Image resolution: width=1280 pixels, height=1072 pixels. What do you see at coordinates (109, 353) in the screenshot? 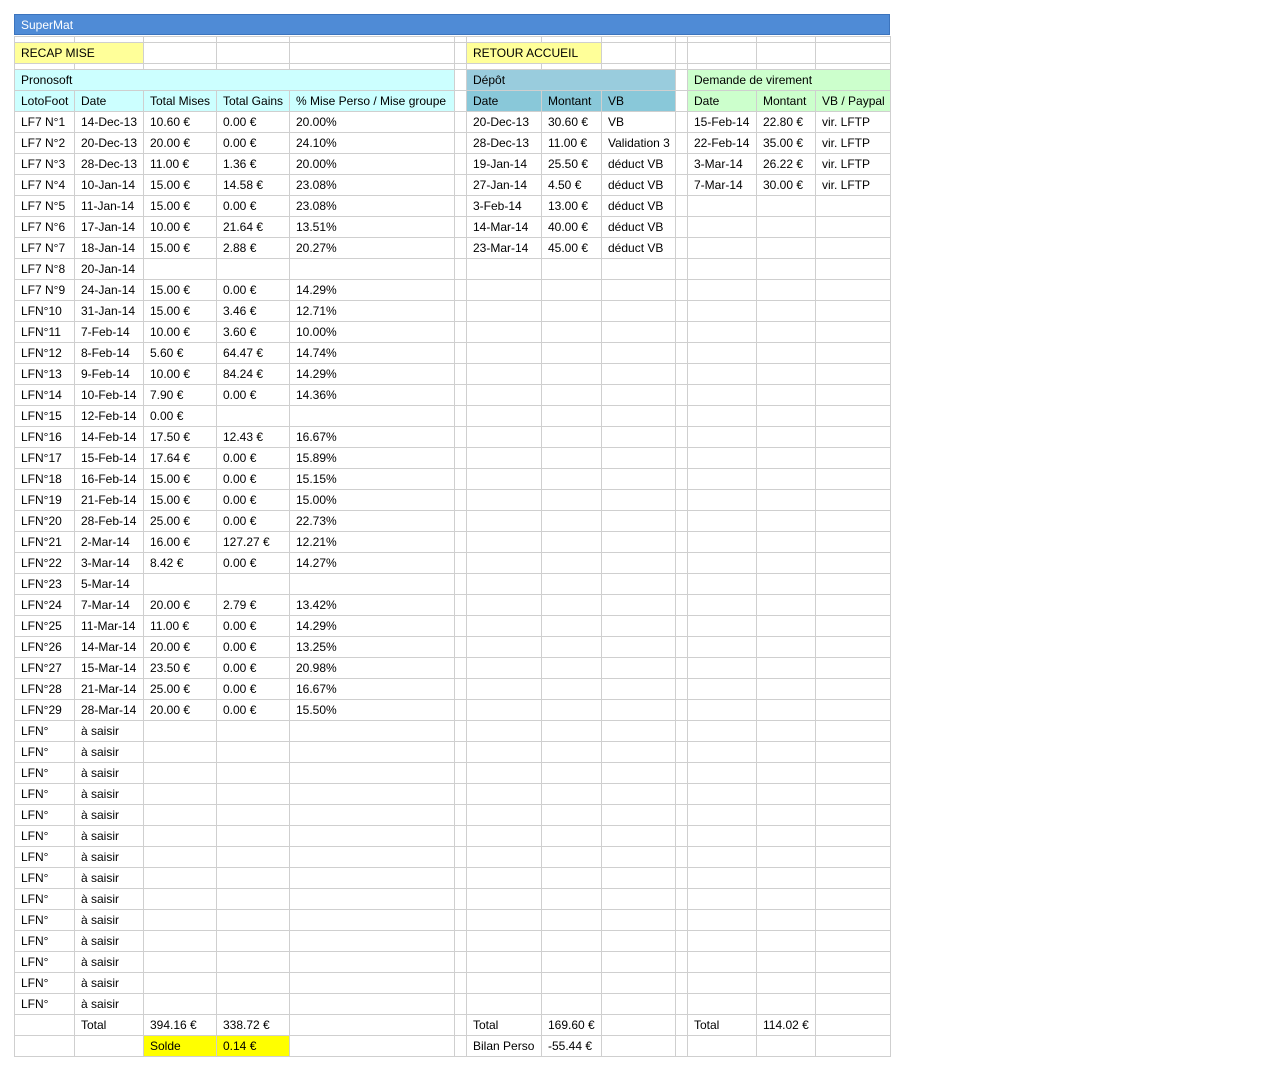
I see `date-cell: 8-Feb-14` at bounding box center [109, 353].